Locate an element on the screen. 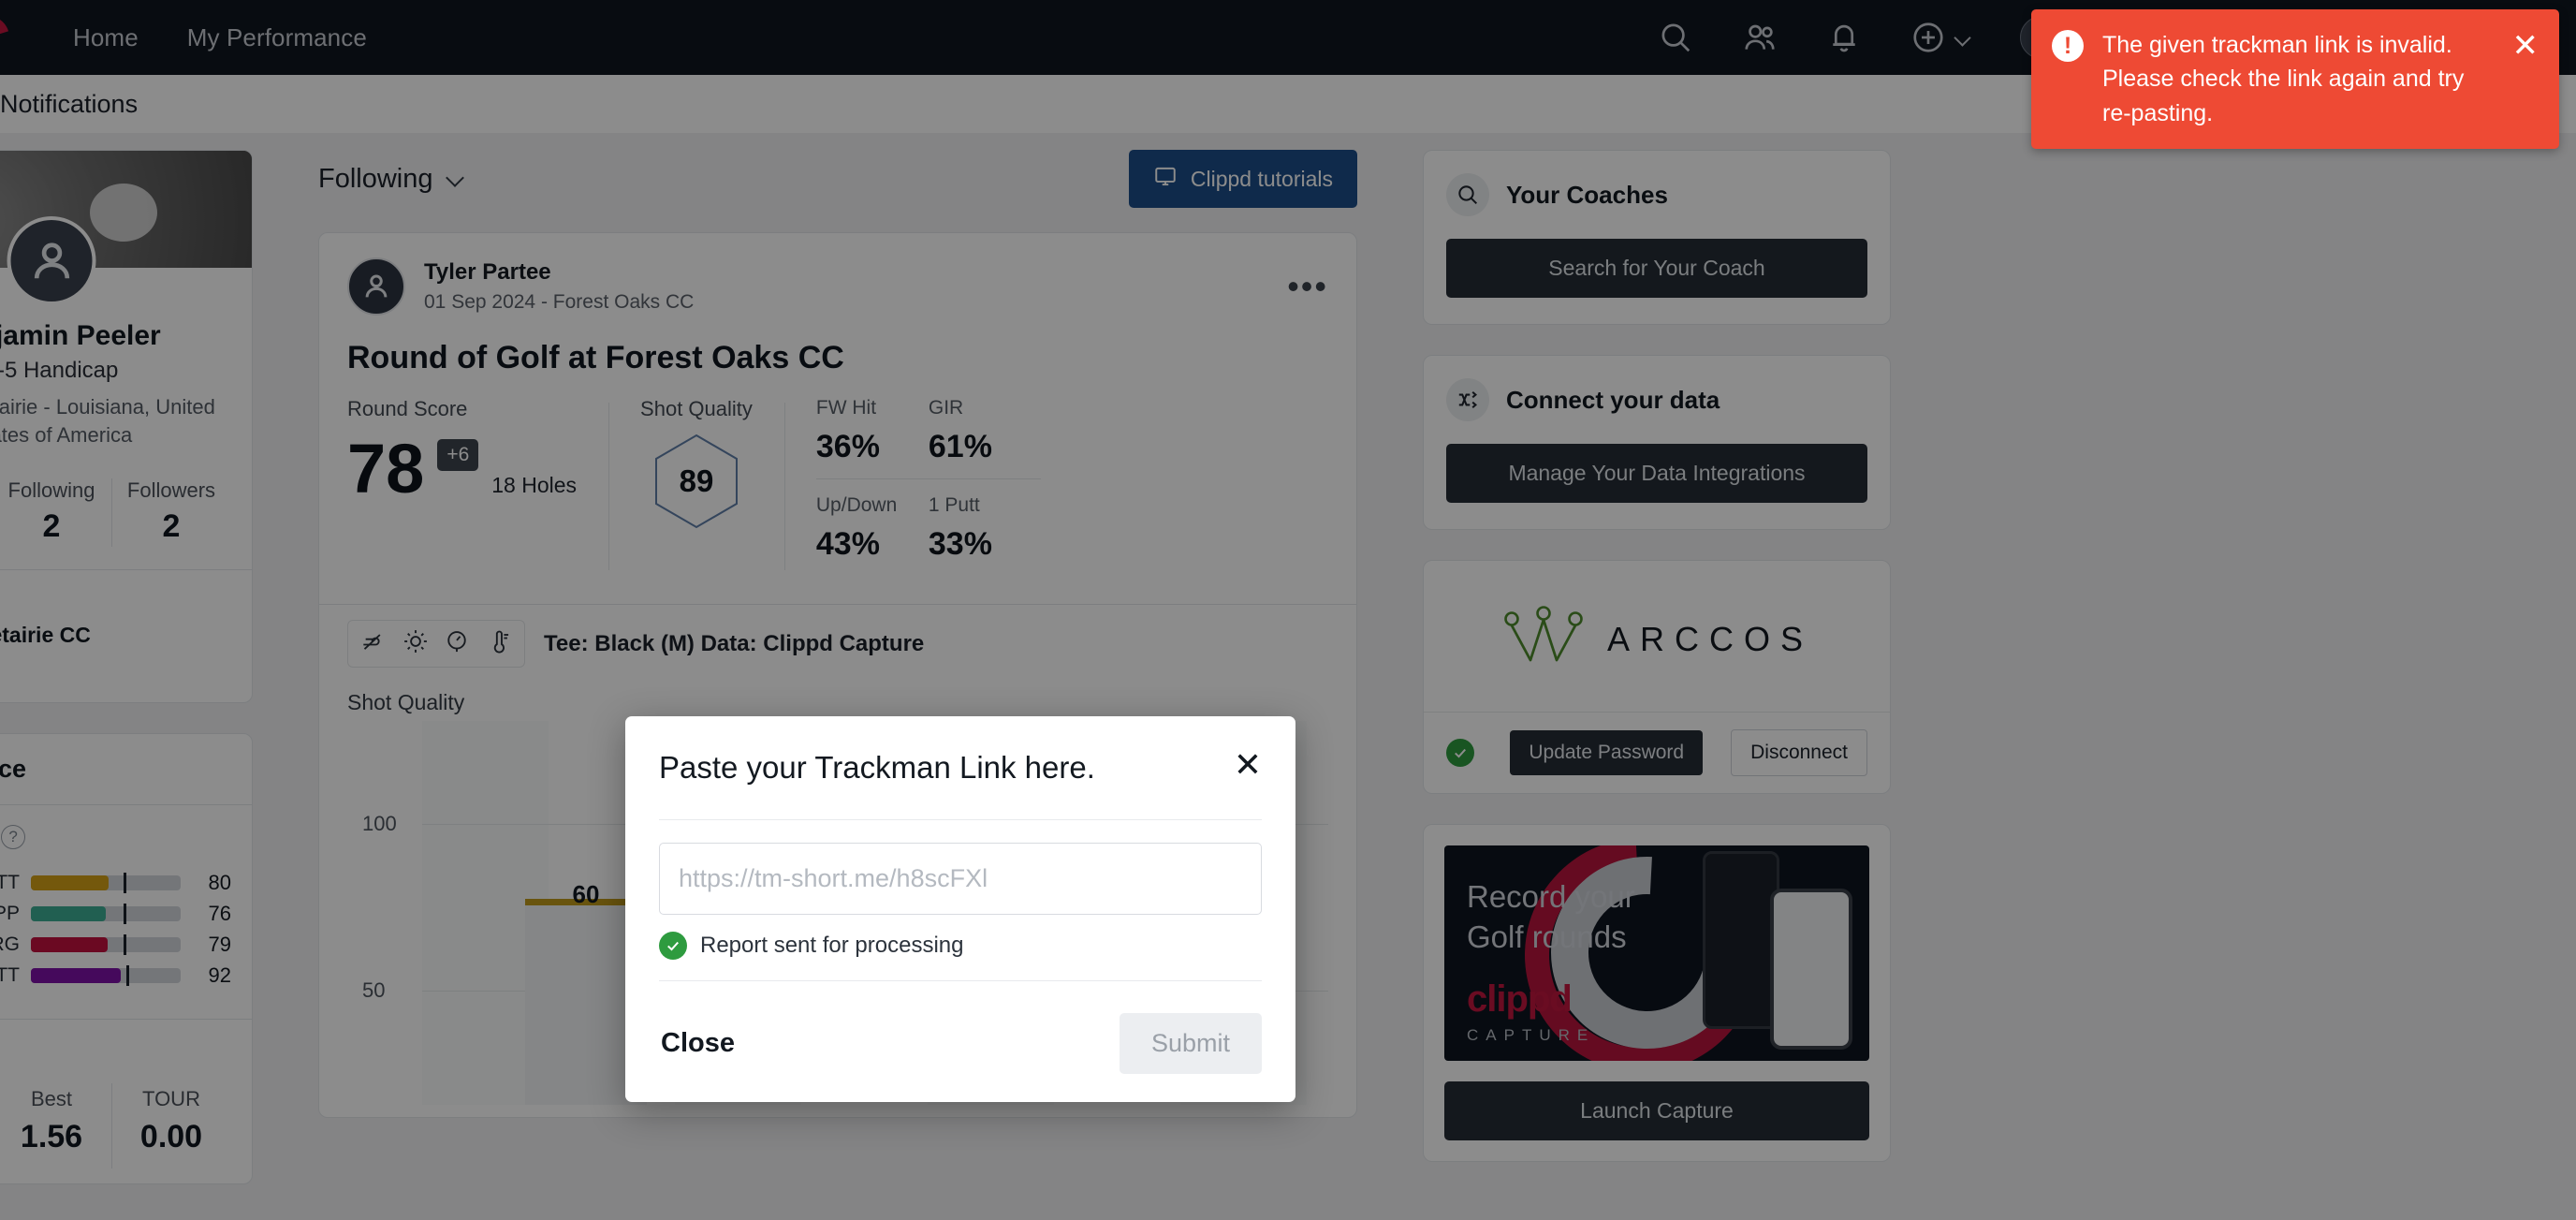 This screenshot has height=1220, width=2576. close-button: Close is located at coordinates (698, 1043).